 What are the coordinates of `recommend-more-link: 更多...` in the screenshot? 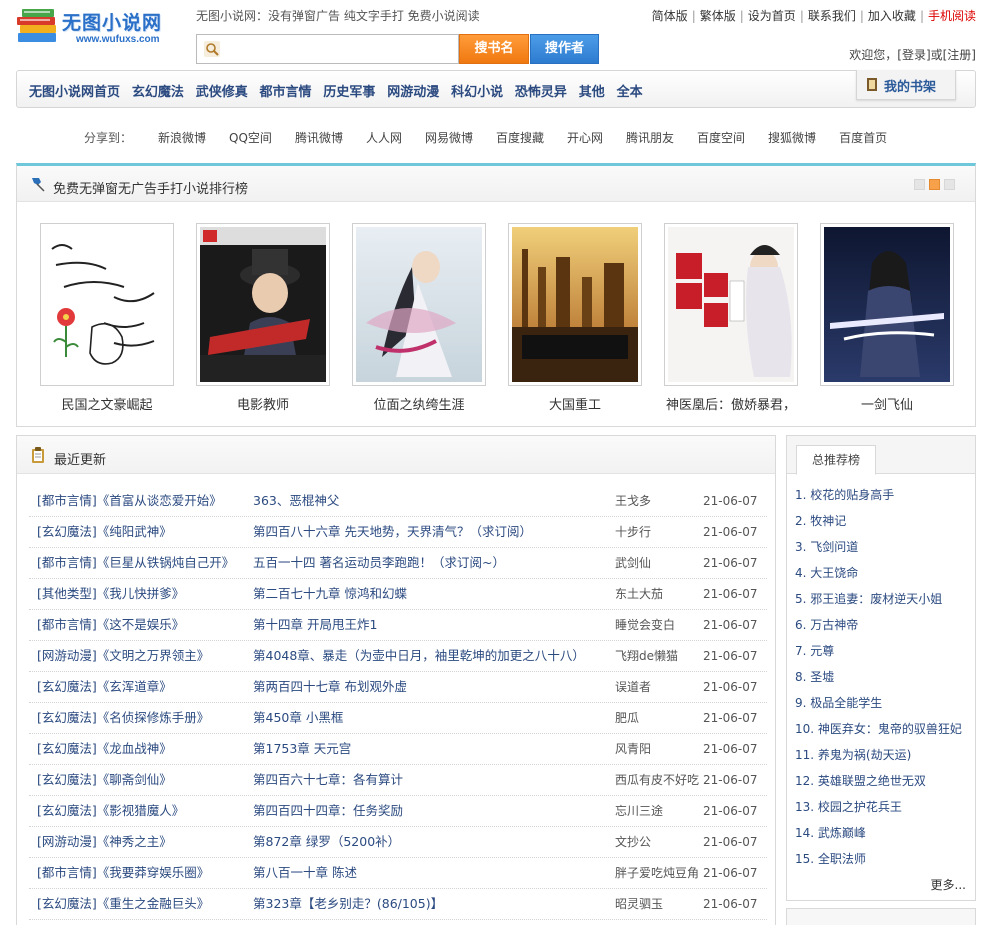 It's located at (948, 884).